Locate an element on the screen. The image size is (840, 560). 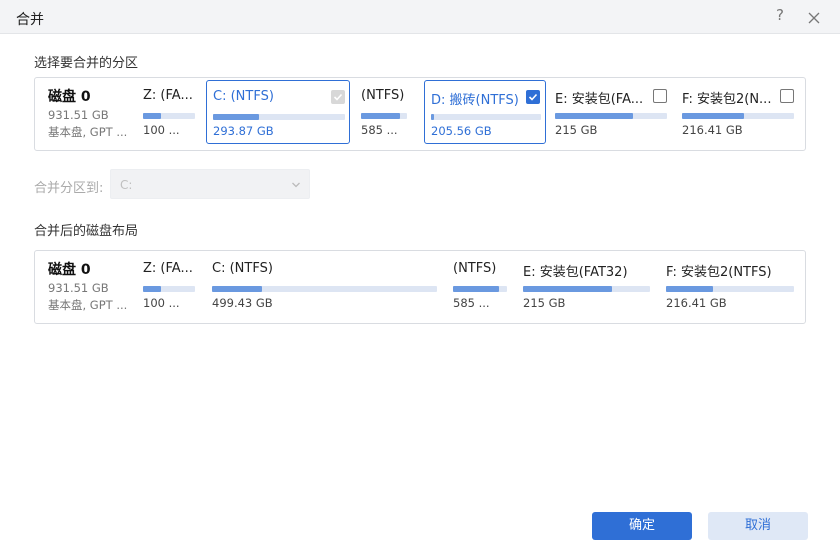
partition-e: E: 安装包(FA... 215 GB is located at coordinates (611, 112).